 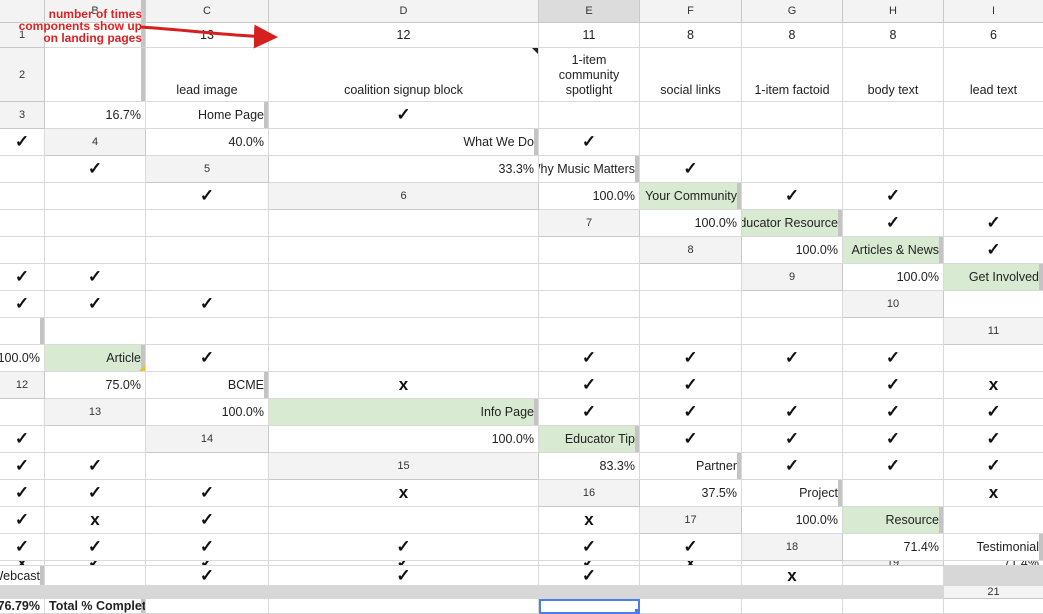 What do you see at coordinates (404, 412) in the screenshot?
I see `page-name-cell: Info Page` at bounding box center [404, 412].